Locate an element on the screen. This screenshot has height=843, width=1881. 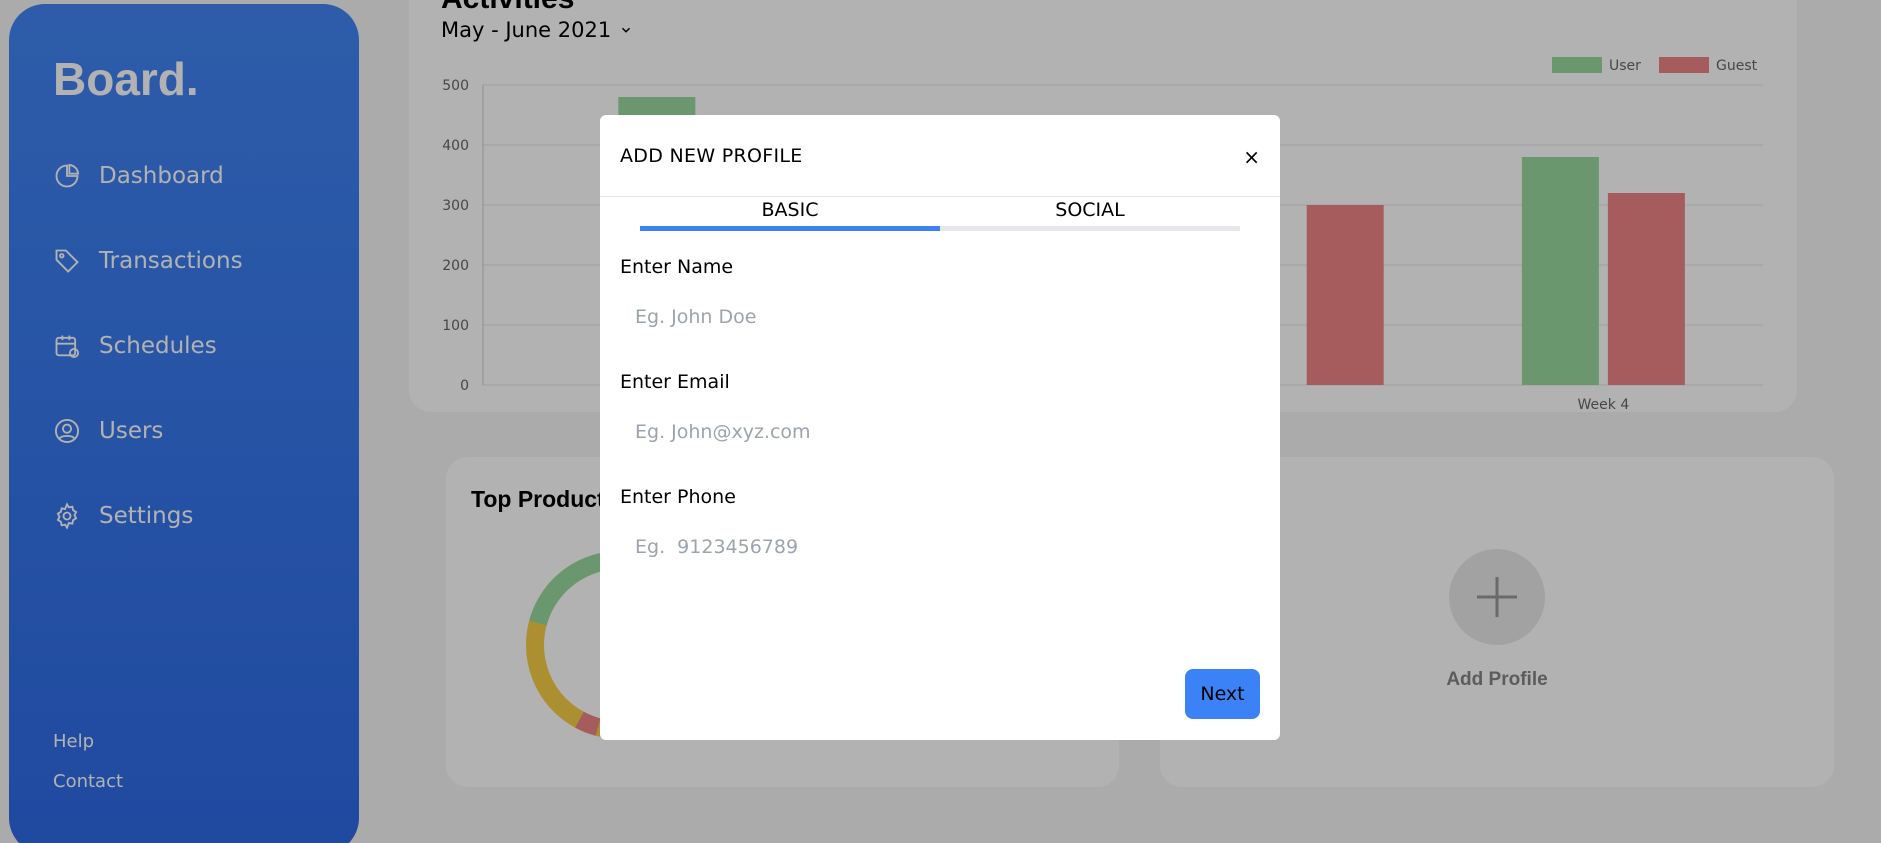
name-label: Enter Name is located at coordinates (677, 267).